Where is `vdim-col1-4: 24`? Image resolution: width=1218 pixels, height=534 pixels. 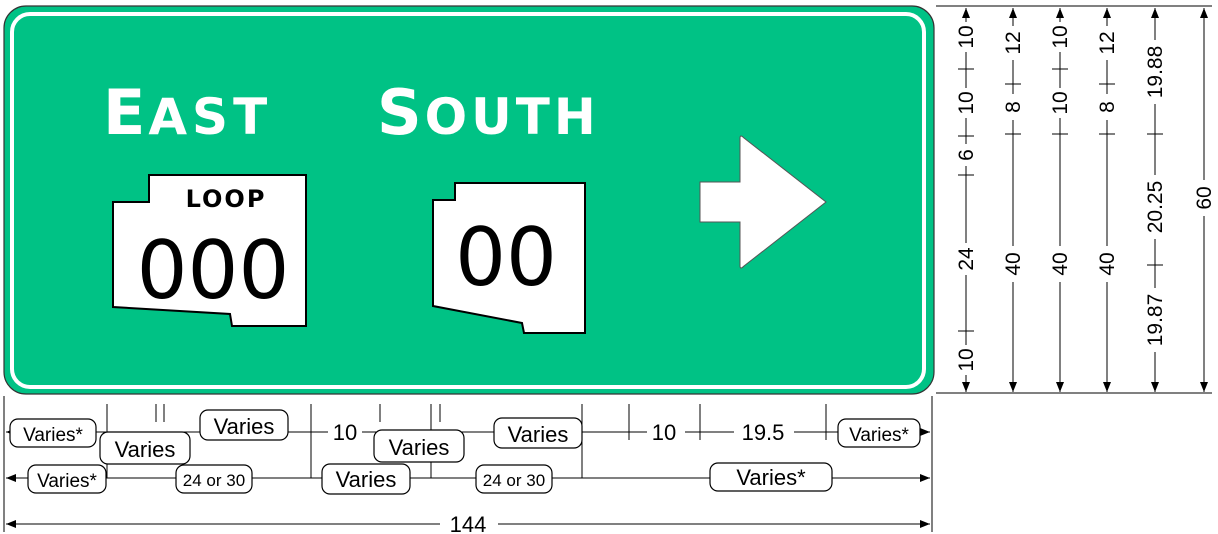 vdim-col1-4: 24 is located at coordinates (966, 259).